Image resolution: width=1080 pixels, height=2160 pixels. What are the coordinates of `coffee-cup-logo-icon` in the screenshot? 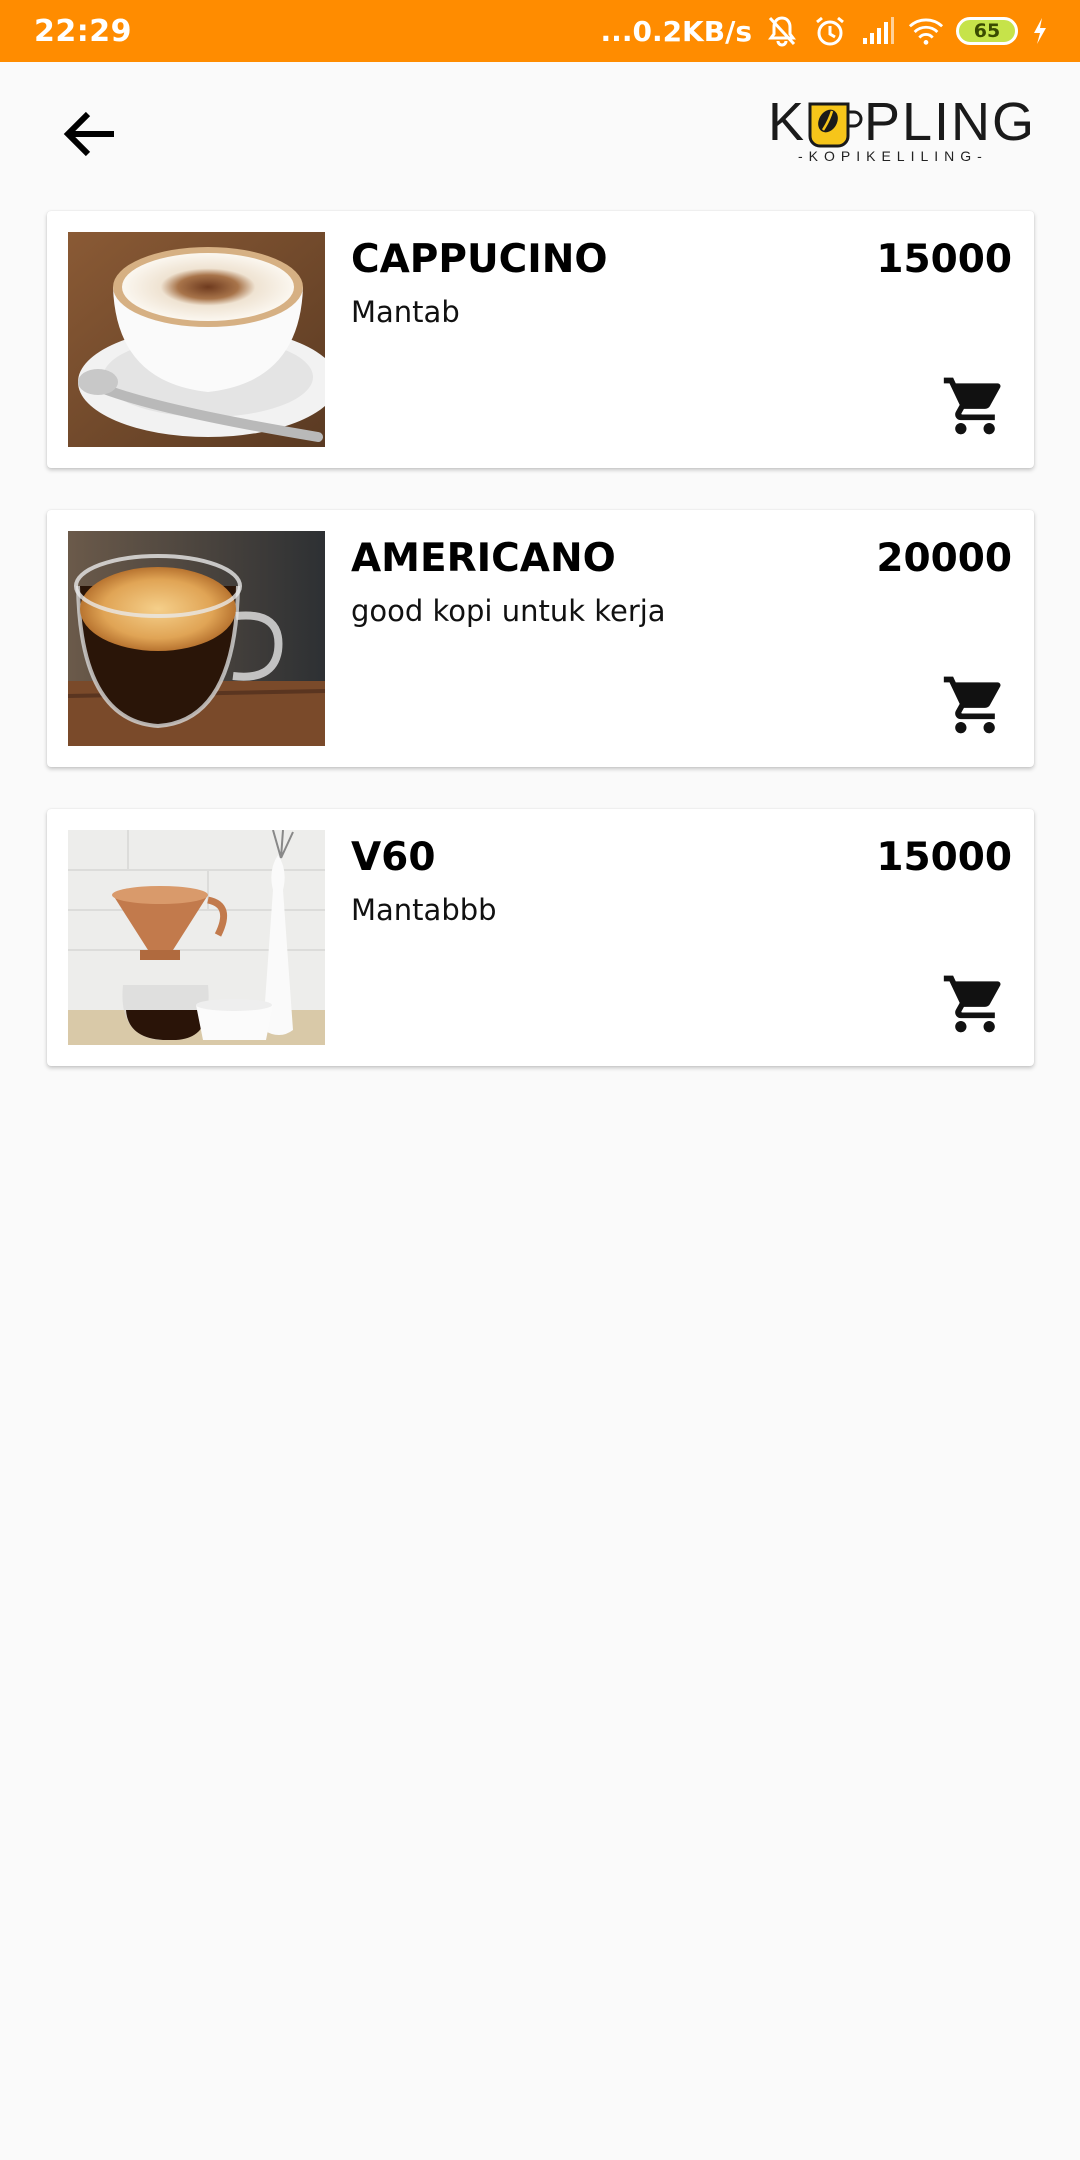 It's located at (835, 125).